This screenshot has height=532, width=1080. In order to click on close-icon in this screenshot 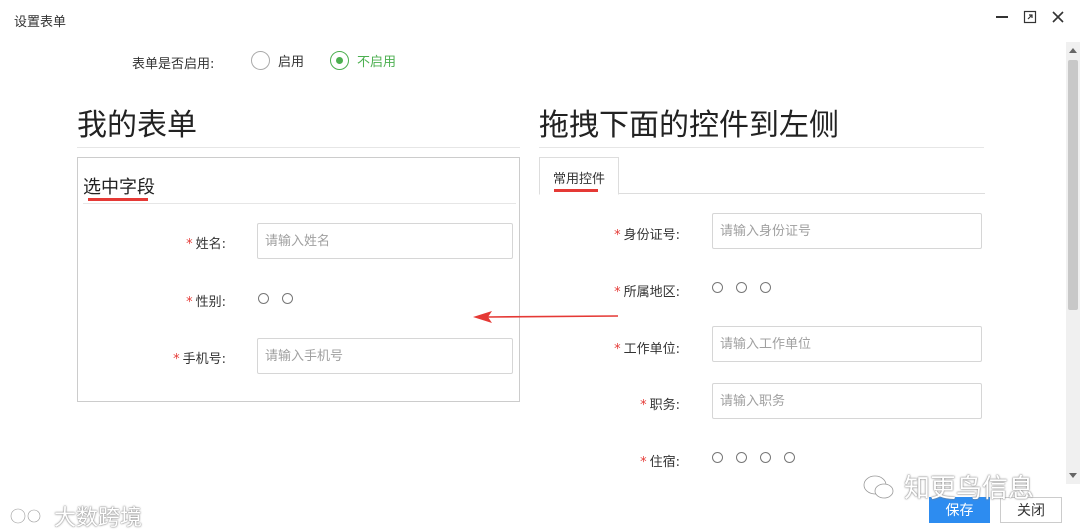, I will do `click(1058, 17)`.